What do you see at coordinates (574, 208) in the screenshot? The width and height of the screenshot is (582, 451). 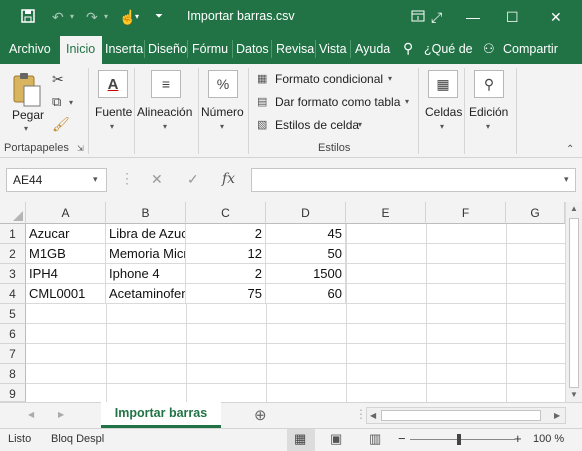 I see `scroll-up-icon: ▲` at bounding box center [574, 208].